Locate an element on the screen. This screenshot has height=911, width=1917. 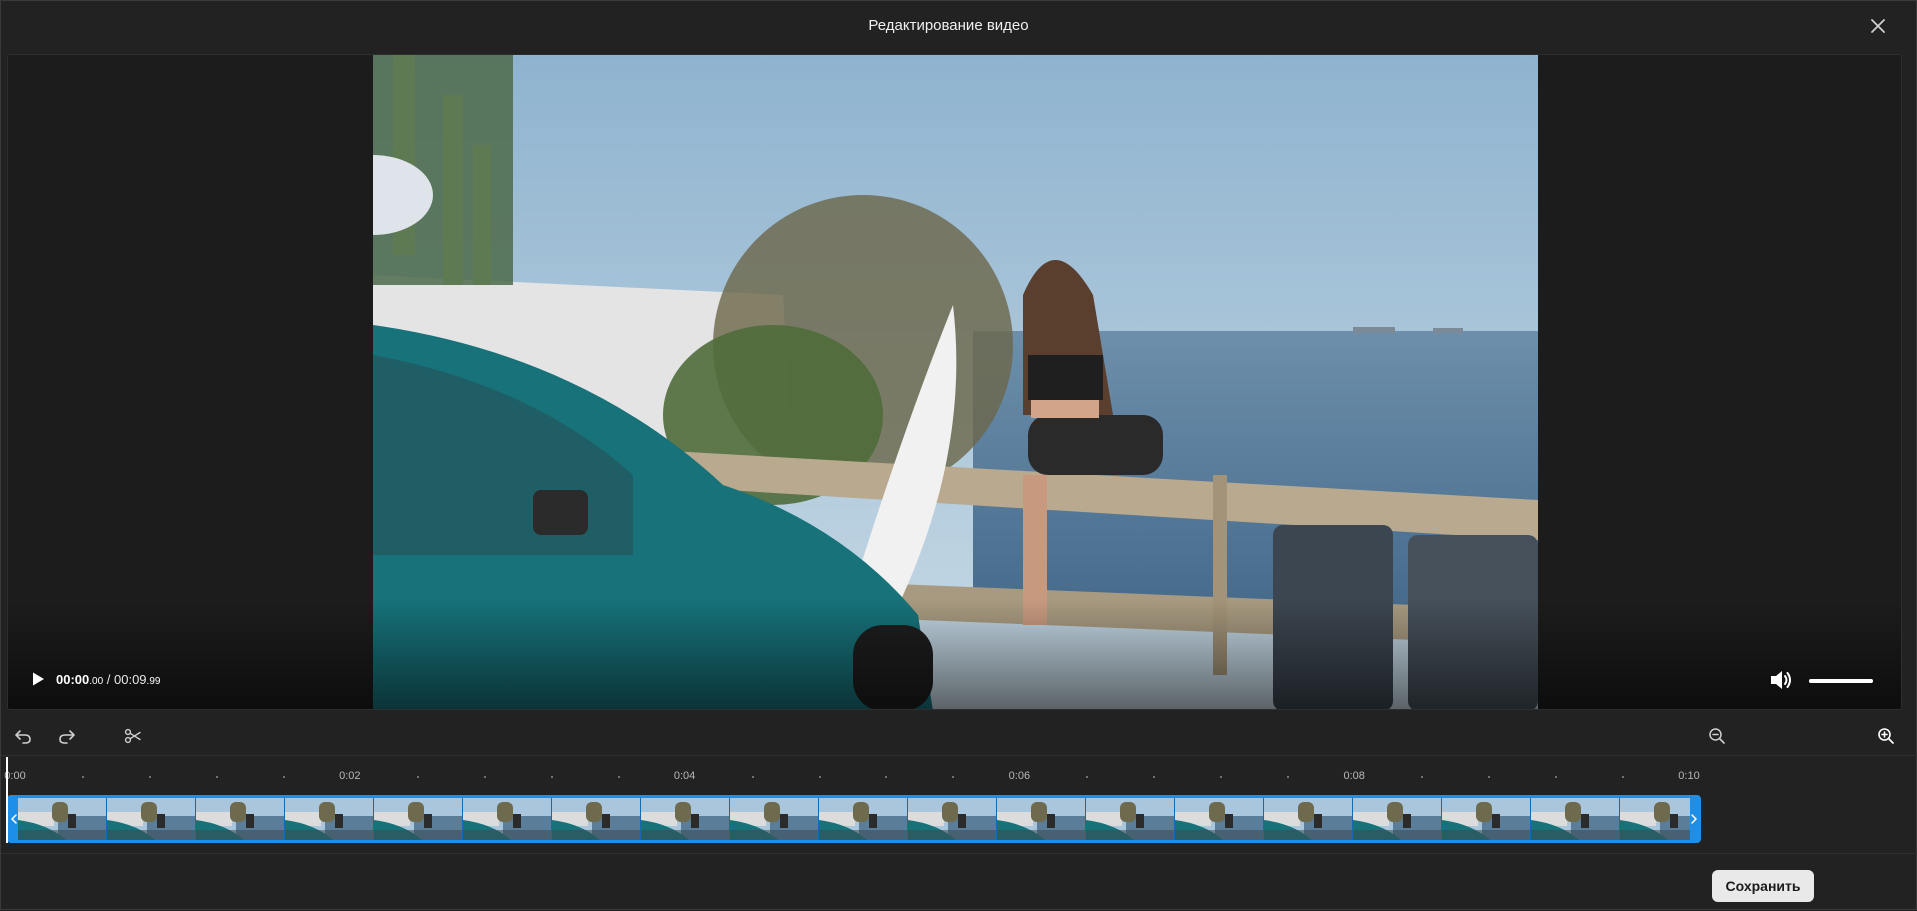
scissors-icon is located at coordinates (132, 736).